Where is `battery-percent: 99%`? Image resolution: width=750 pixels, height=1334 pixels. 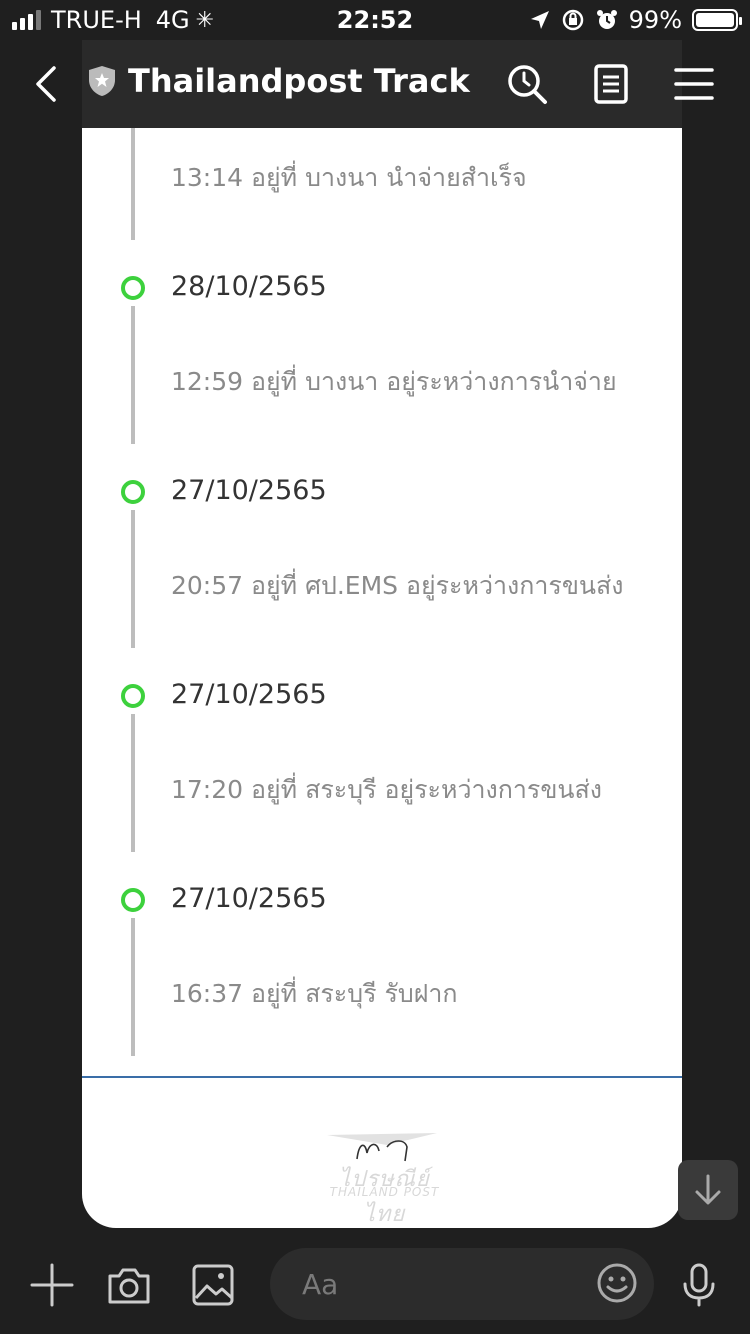
battery-percent: 99% is located at coordinates (655, 20).